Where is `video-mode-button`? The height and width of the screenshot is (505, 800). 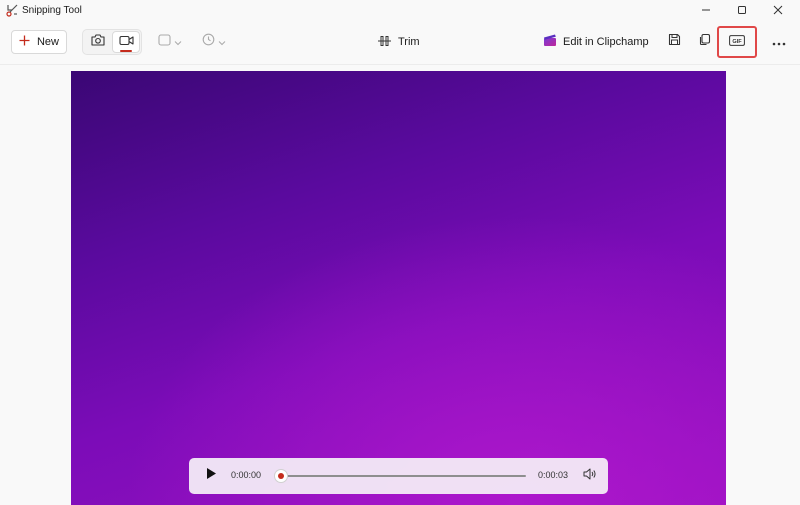
video-mode-button is located at coordinates (126, 42).